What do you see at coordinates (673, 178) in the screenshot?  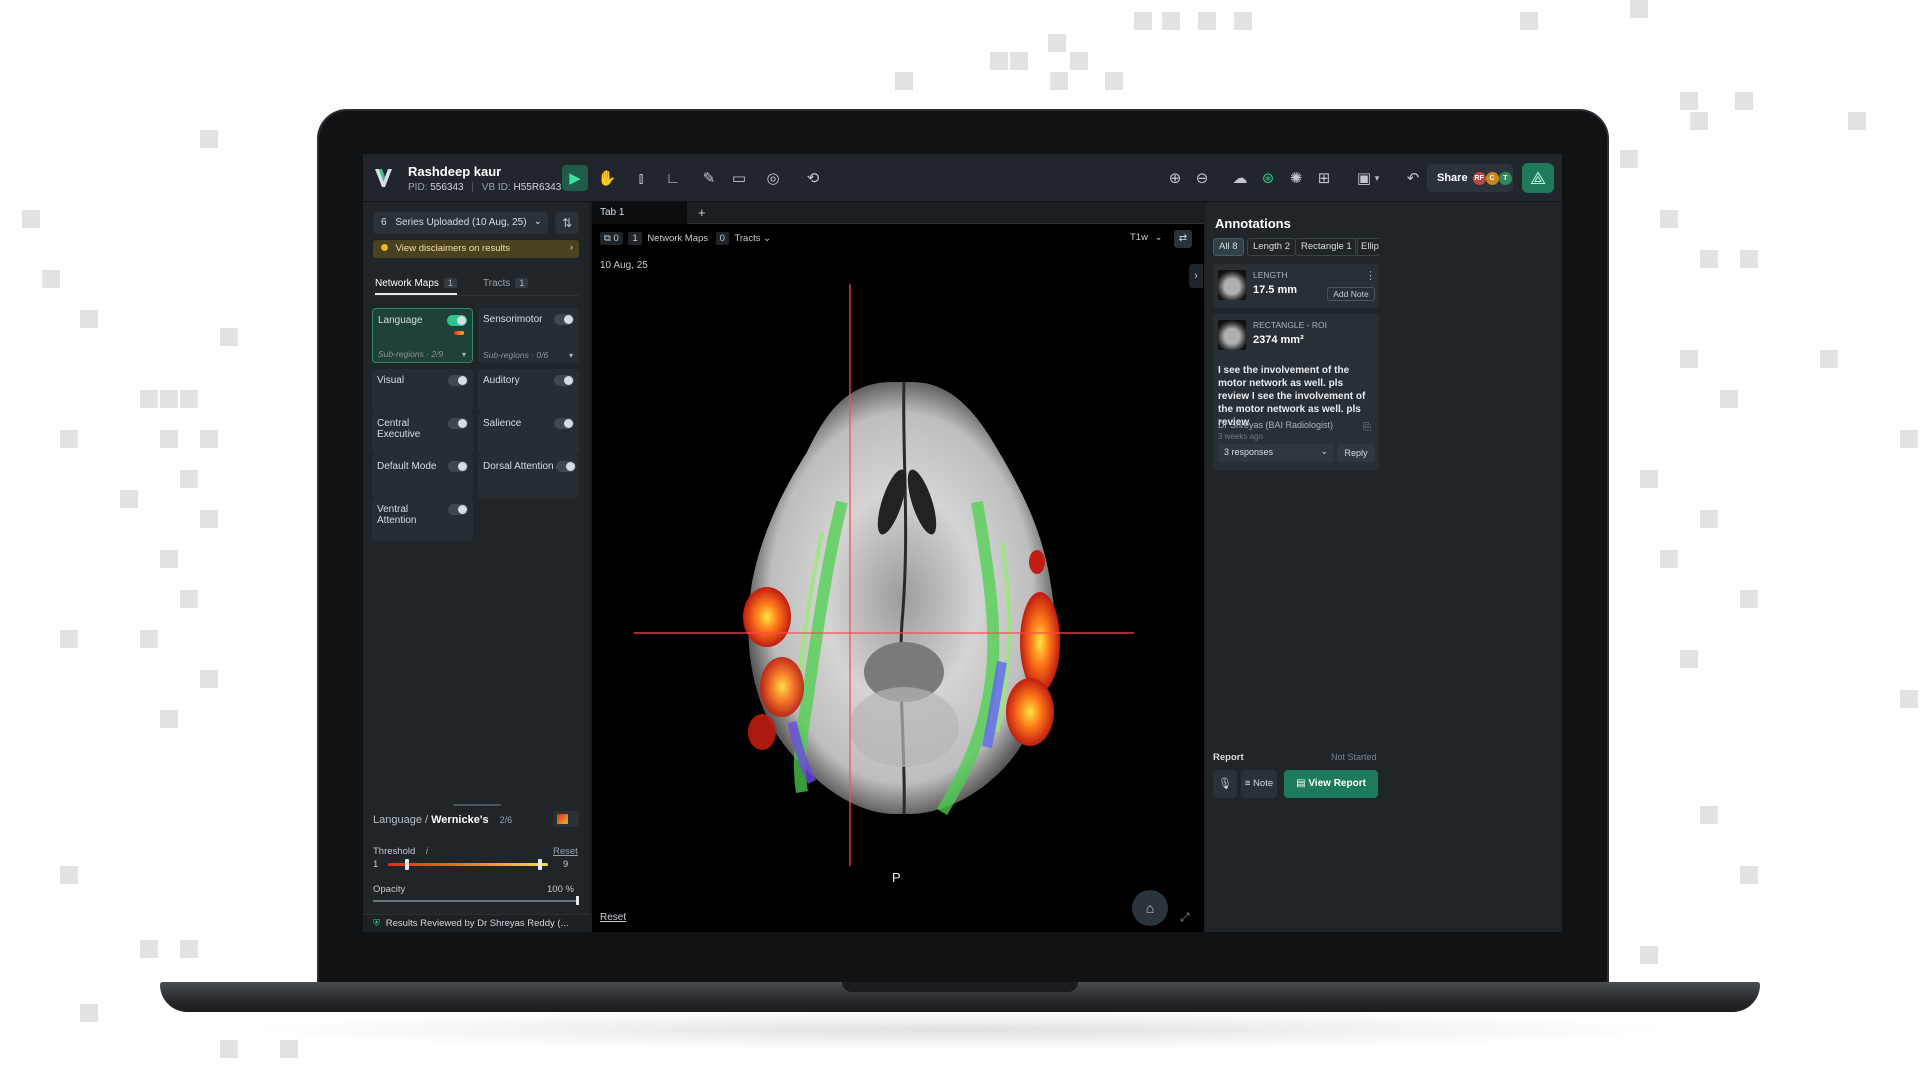 I see `angle-icon: ∟` at bounding box center [673, 178].